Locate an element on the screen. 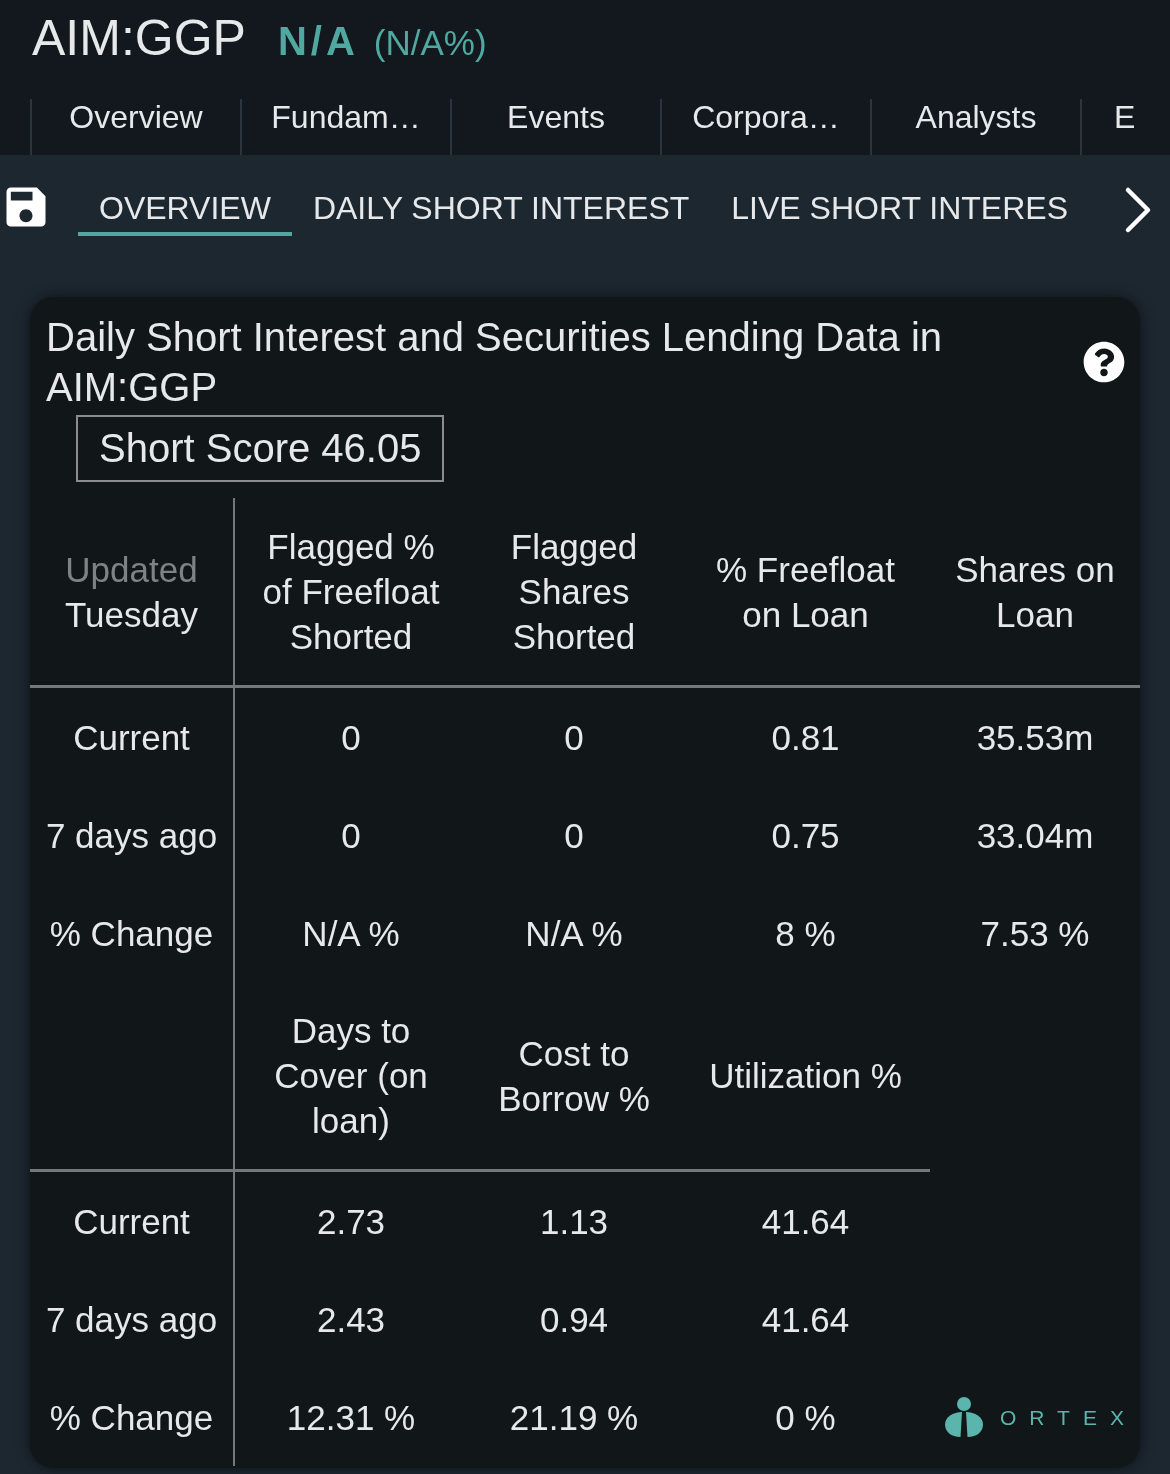  table-cell-text: 1.13 is located at coordinates (574, 1221).